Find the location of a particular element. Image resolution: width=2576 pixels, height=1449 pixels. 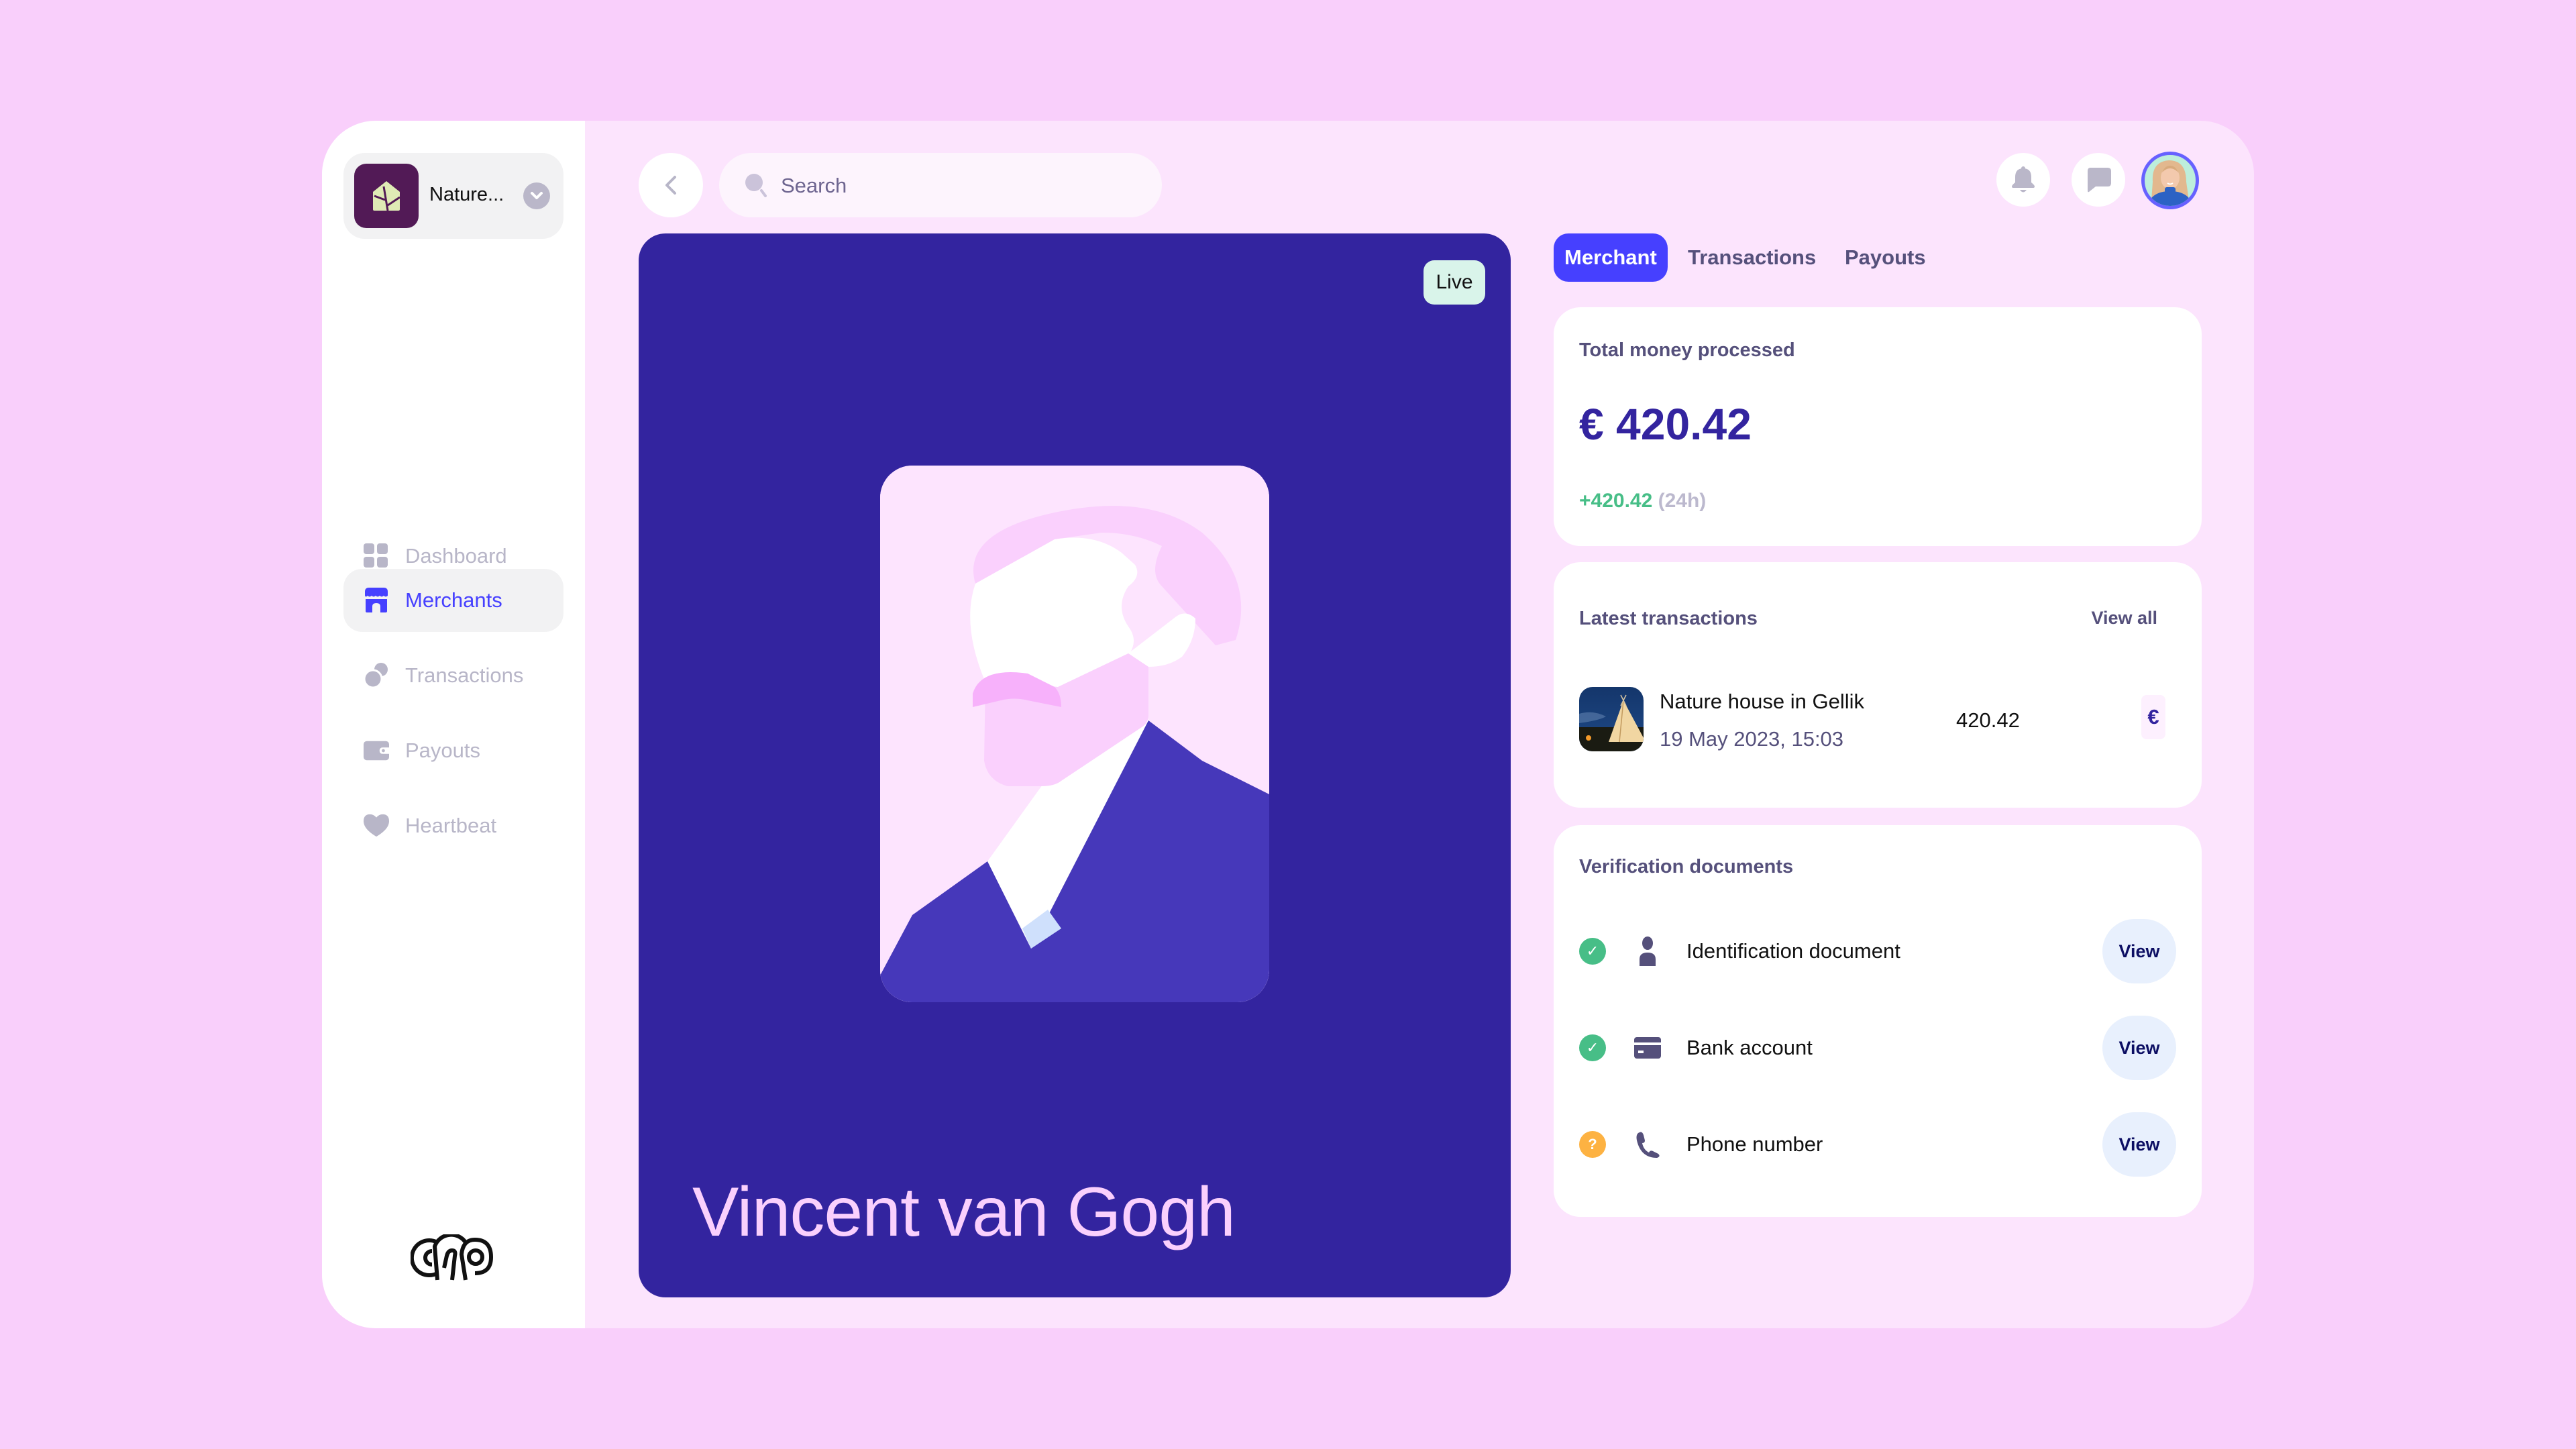

money-delta: +420.42 (24h) is located at coordinates (1642, 501).